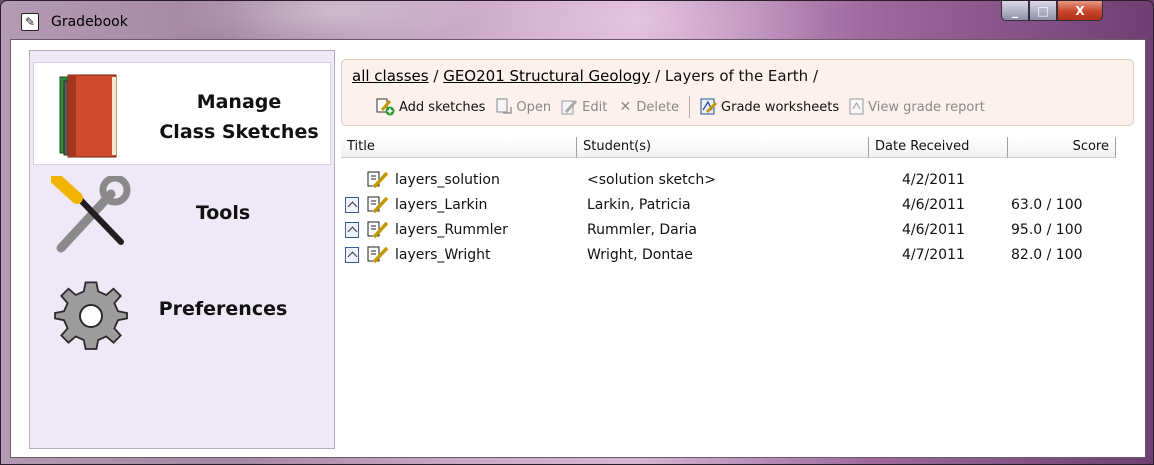 The width and height of the screenshot is (1154, 465). I want to click on column-header-date-received: Date Received, so click(938, 147).